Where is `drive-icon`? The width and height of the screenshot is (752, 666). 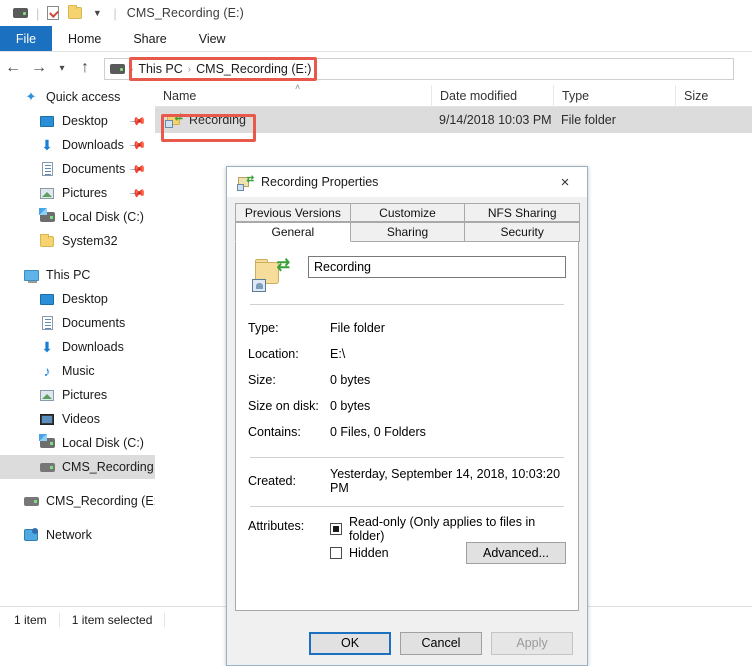 drive-icon is located at coordinates (20, 13).